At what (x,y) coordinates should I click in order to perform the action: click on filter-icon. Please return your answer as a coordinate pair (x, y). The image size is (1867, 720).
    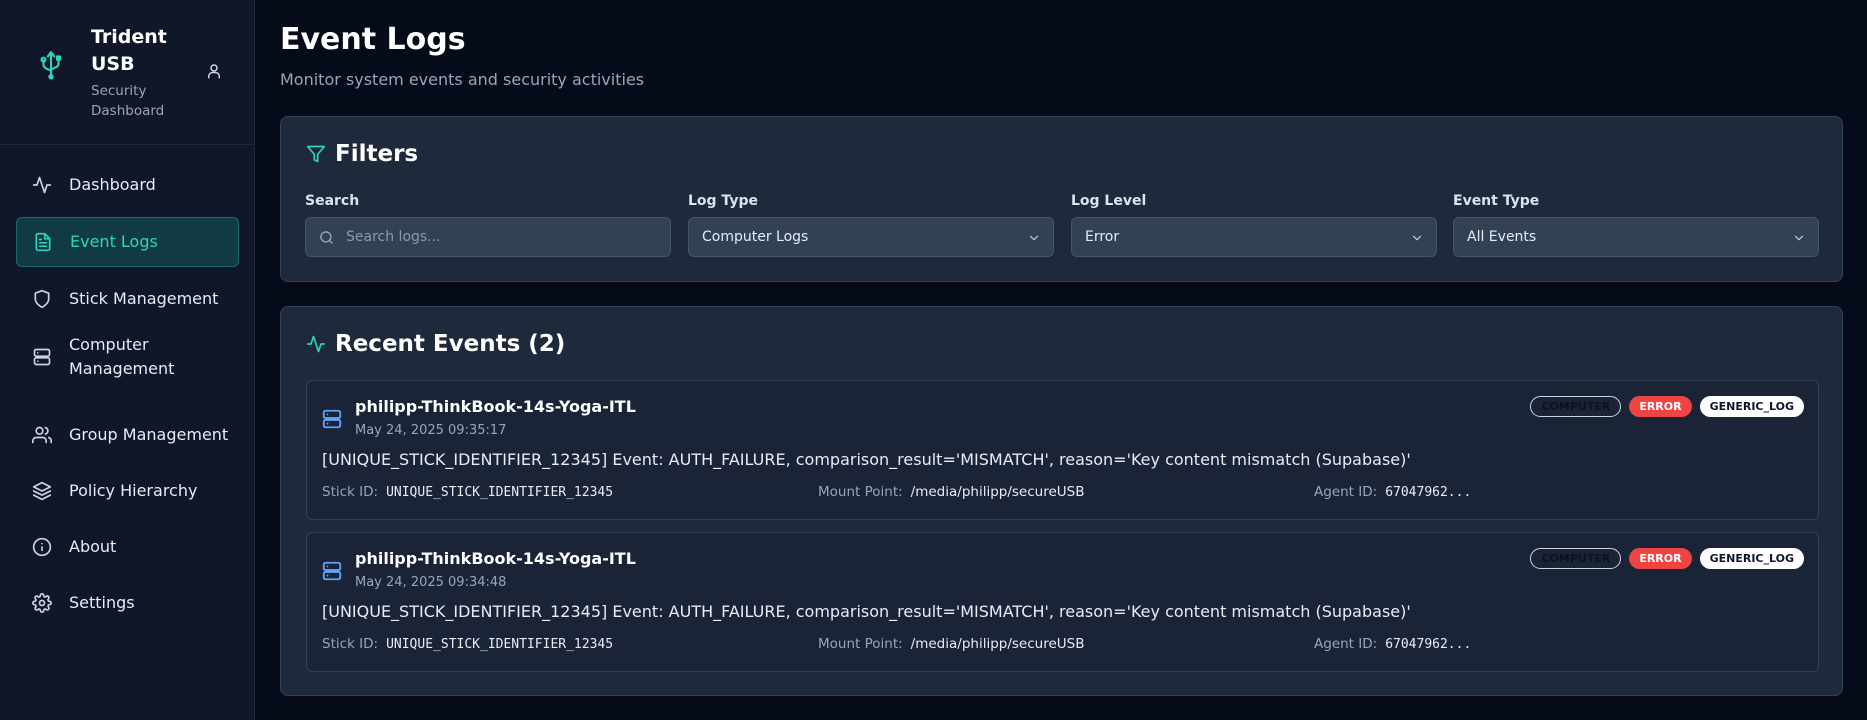
    Looking at the image, I should click on (316, 154).